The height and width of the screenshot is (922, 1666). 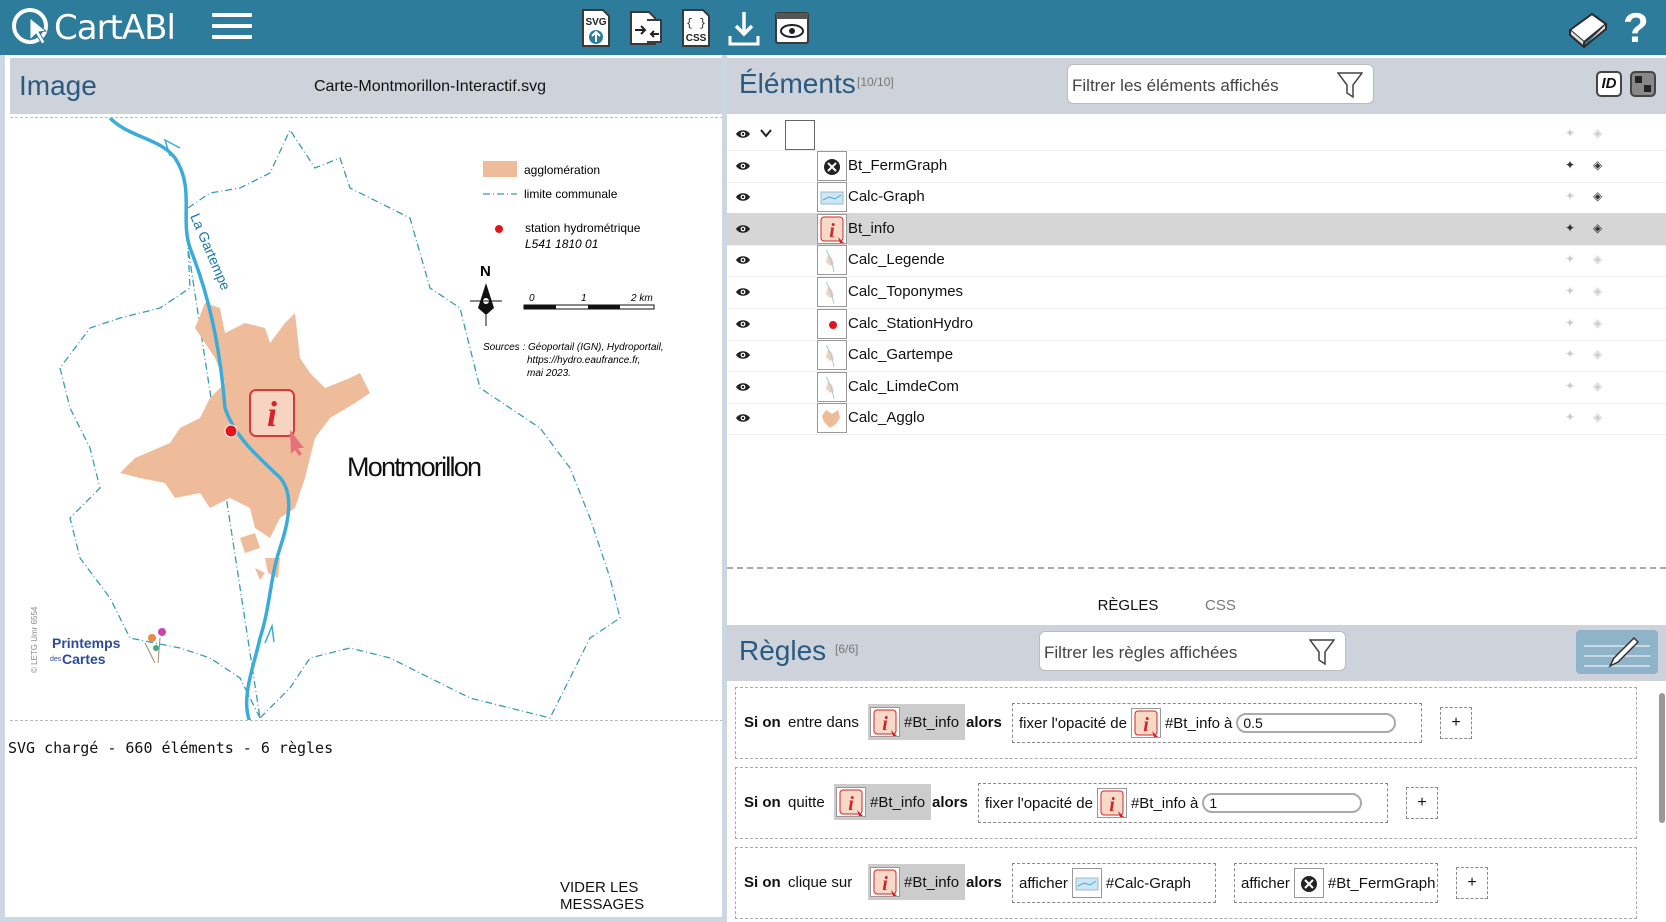 What do you see at coordinates (1196, 198) in the screenshot?
I see `tree-row: Calc-Graph ✦ ◈` at bounding box center [1196, 198].